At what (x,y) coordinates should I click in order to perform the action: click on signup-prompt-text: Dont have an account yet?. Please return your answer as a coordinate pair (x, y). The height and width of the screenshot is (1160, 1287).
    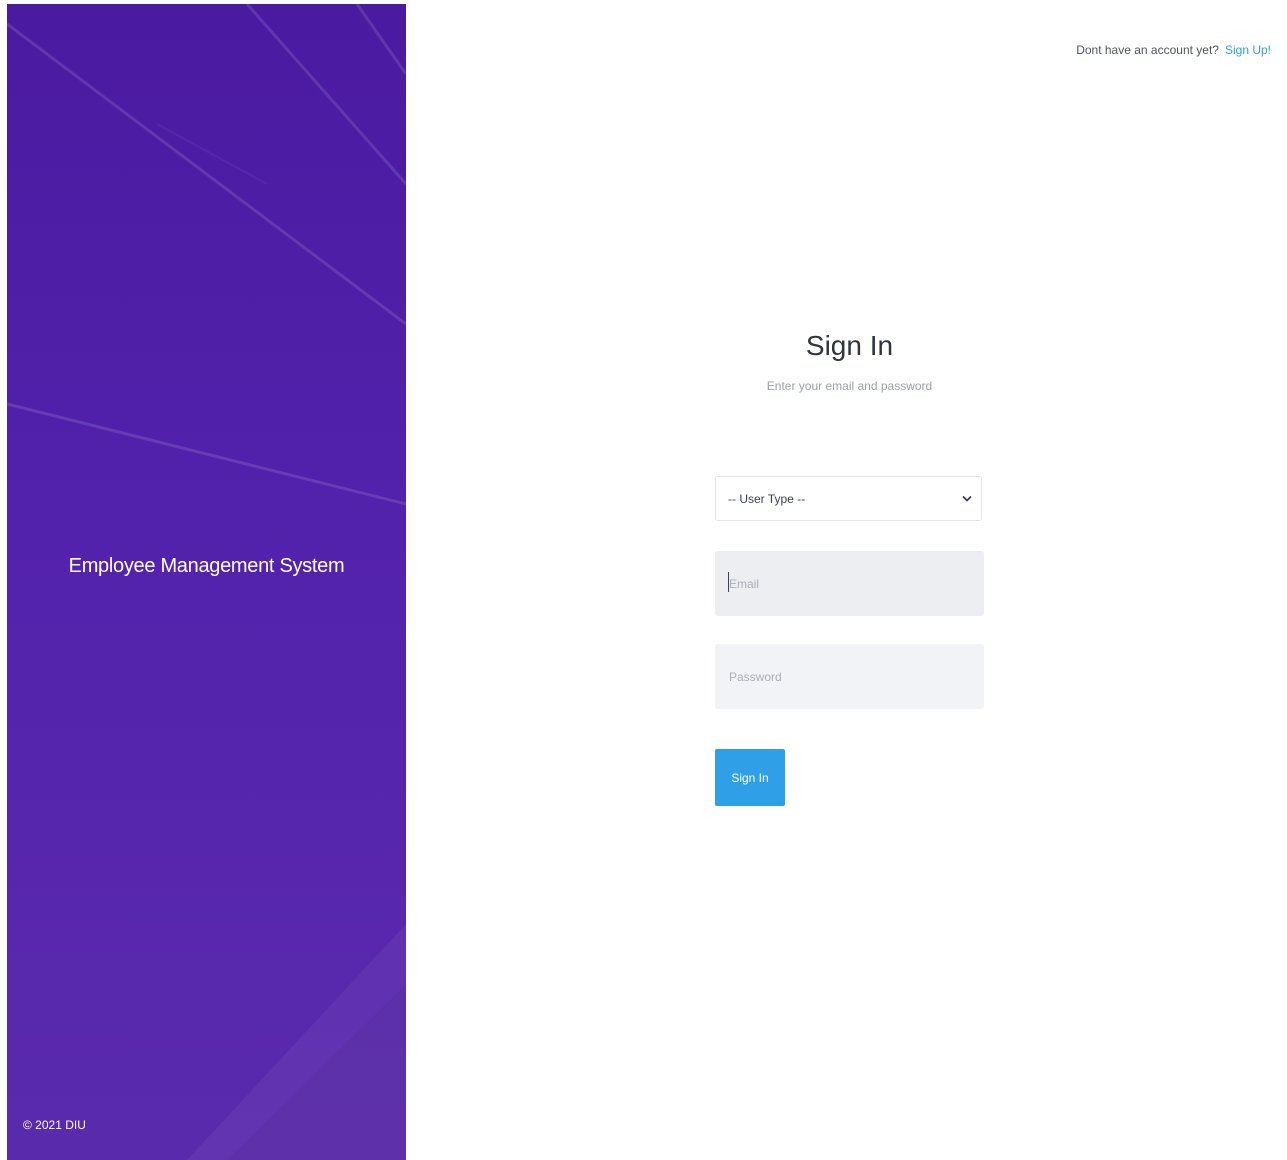
    Looking at the image, I should click on (1147, 50).